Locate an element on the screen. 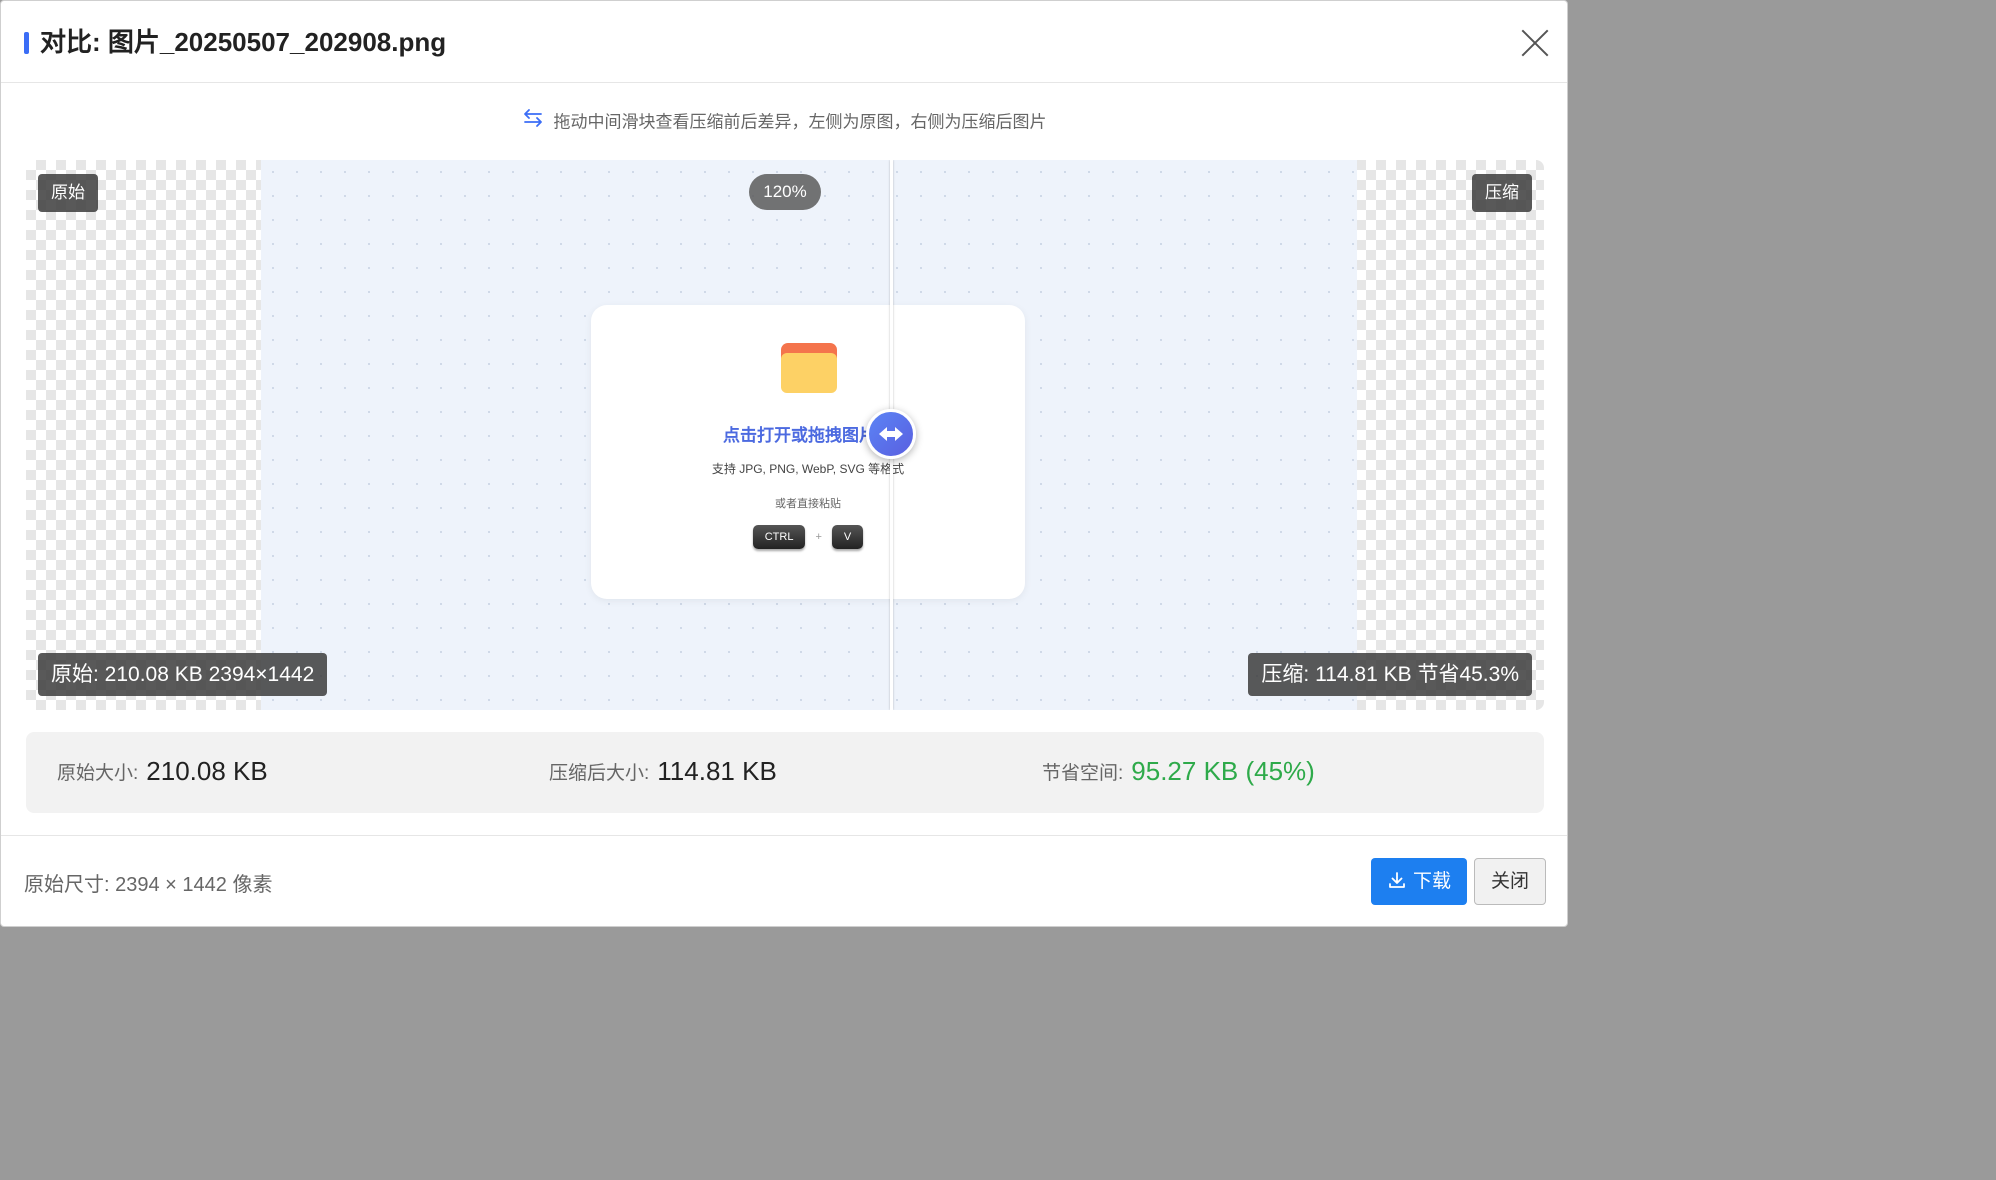 This screenshot has height=1180, width=1996. download-icon is located at coordinates (1397, 880).